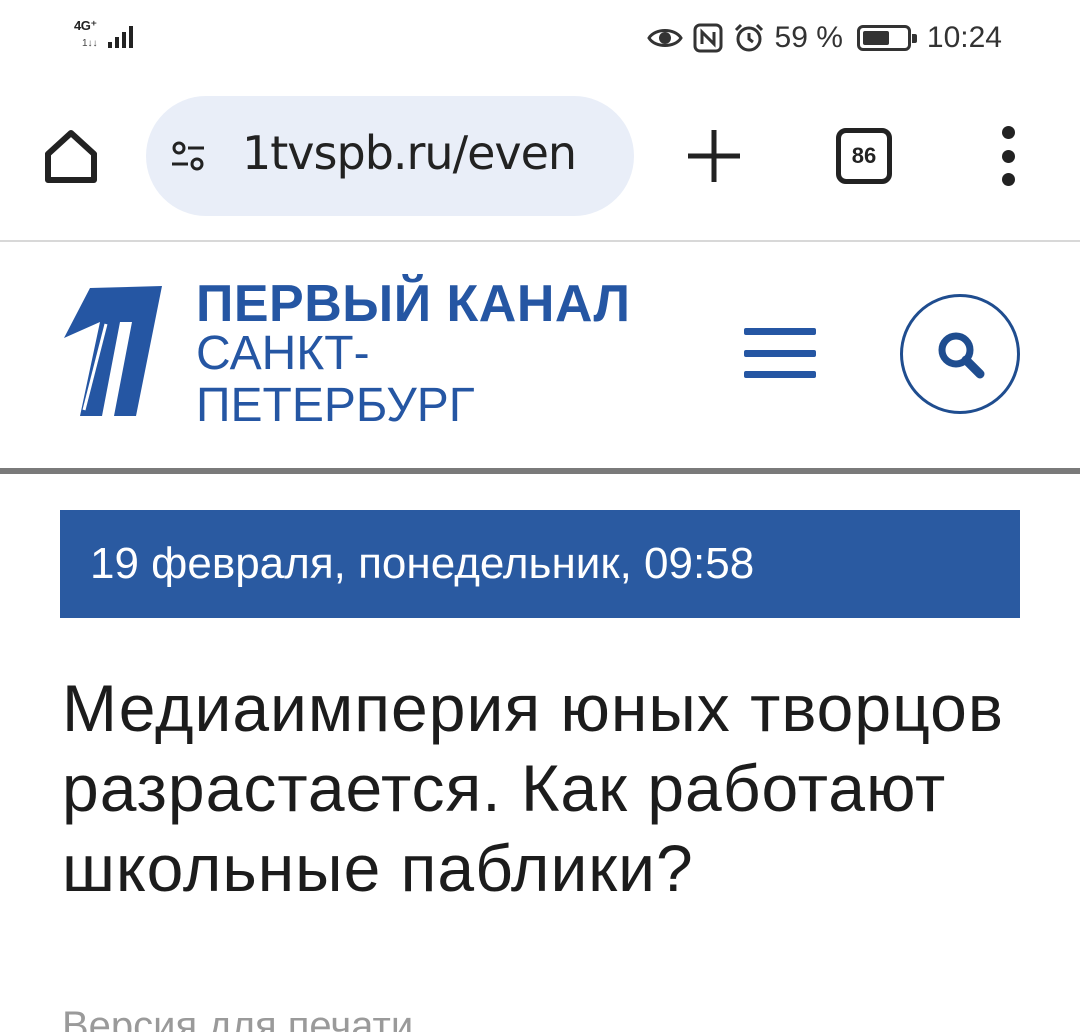  I want to click on channel-one-logo-icon, so click(113, 351).